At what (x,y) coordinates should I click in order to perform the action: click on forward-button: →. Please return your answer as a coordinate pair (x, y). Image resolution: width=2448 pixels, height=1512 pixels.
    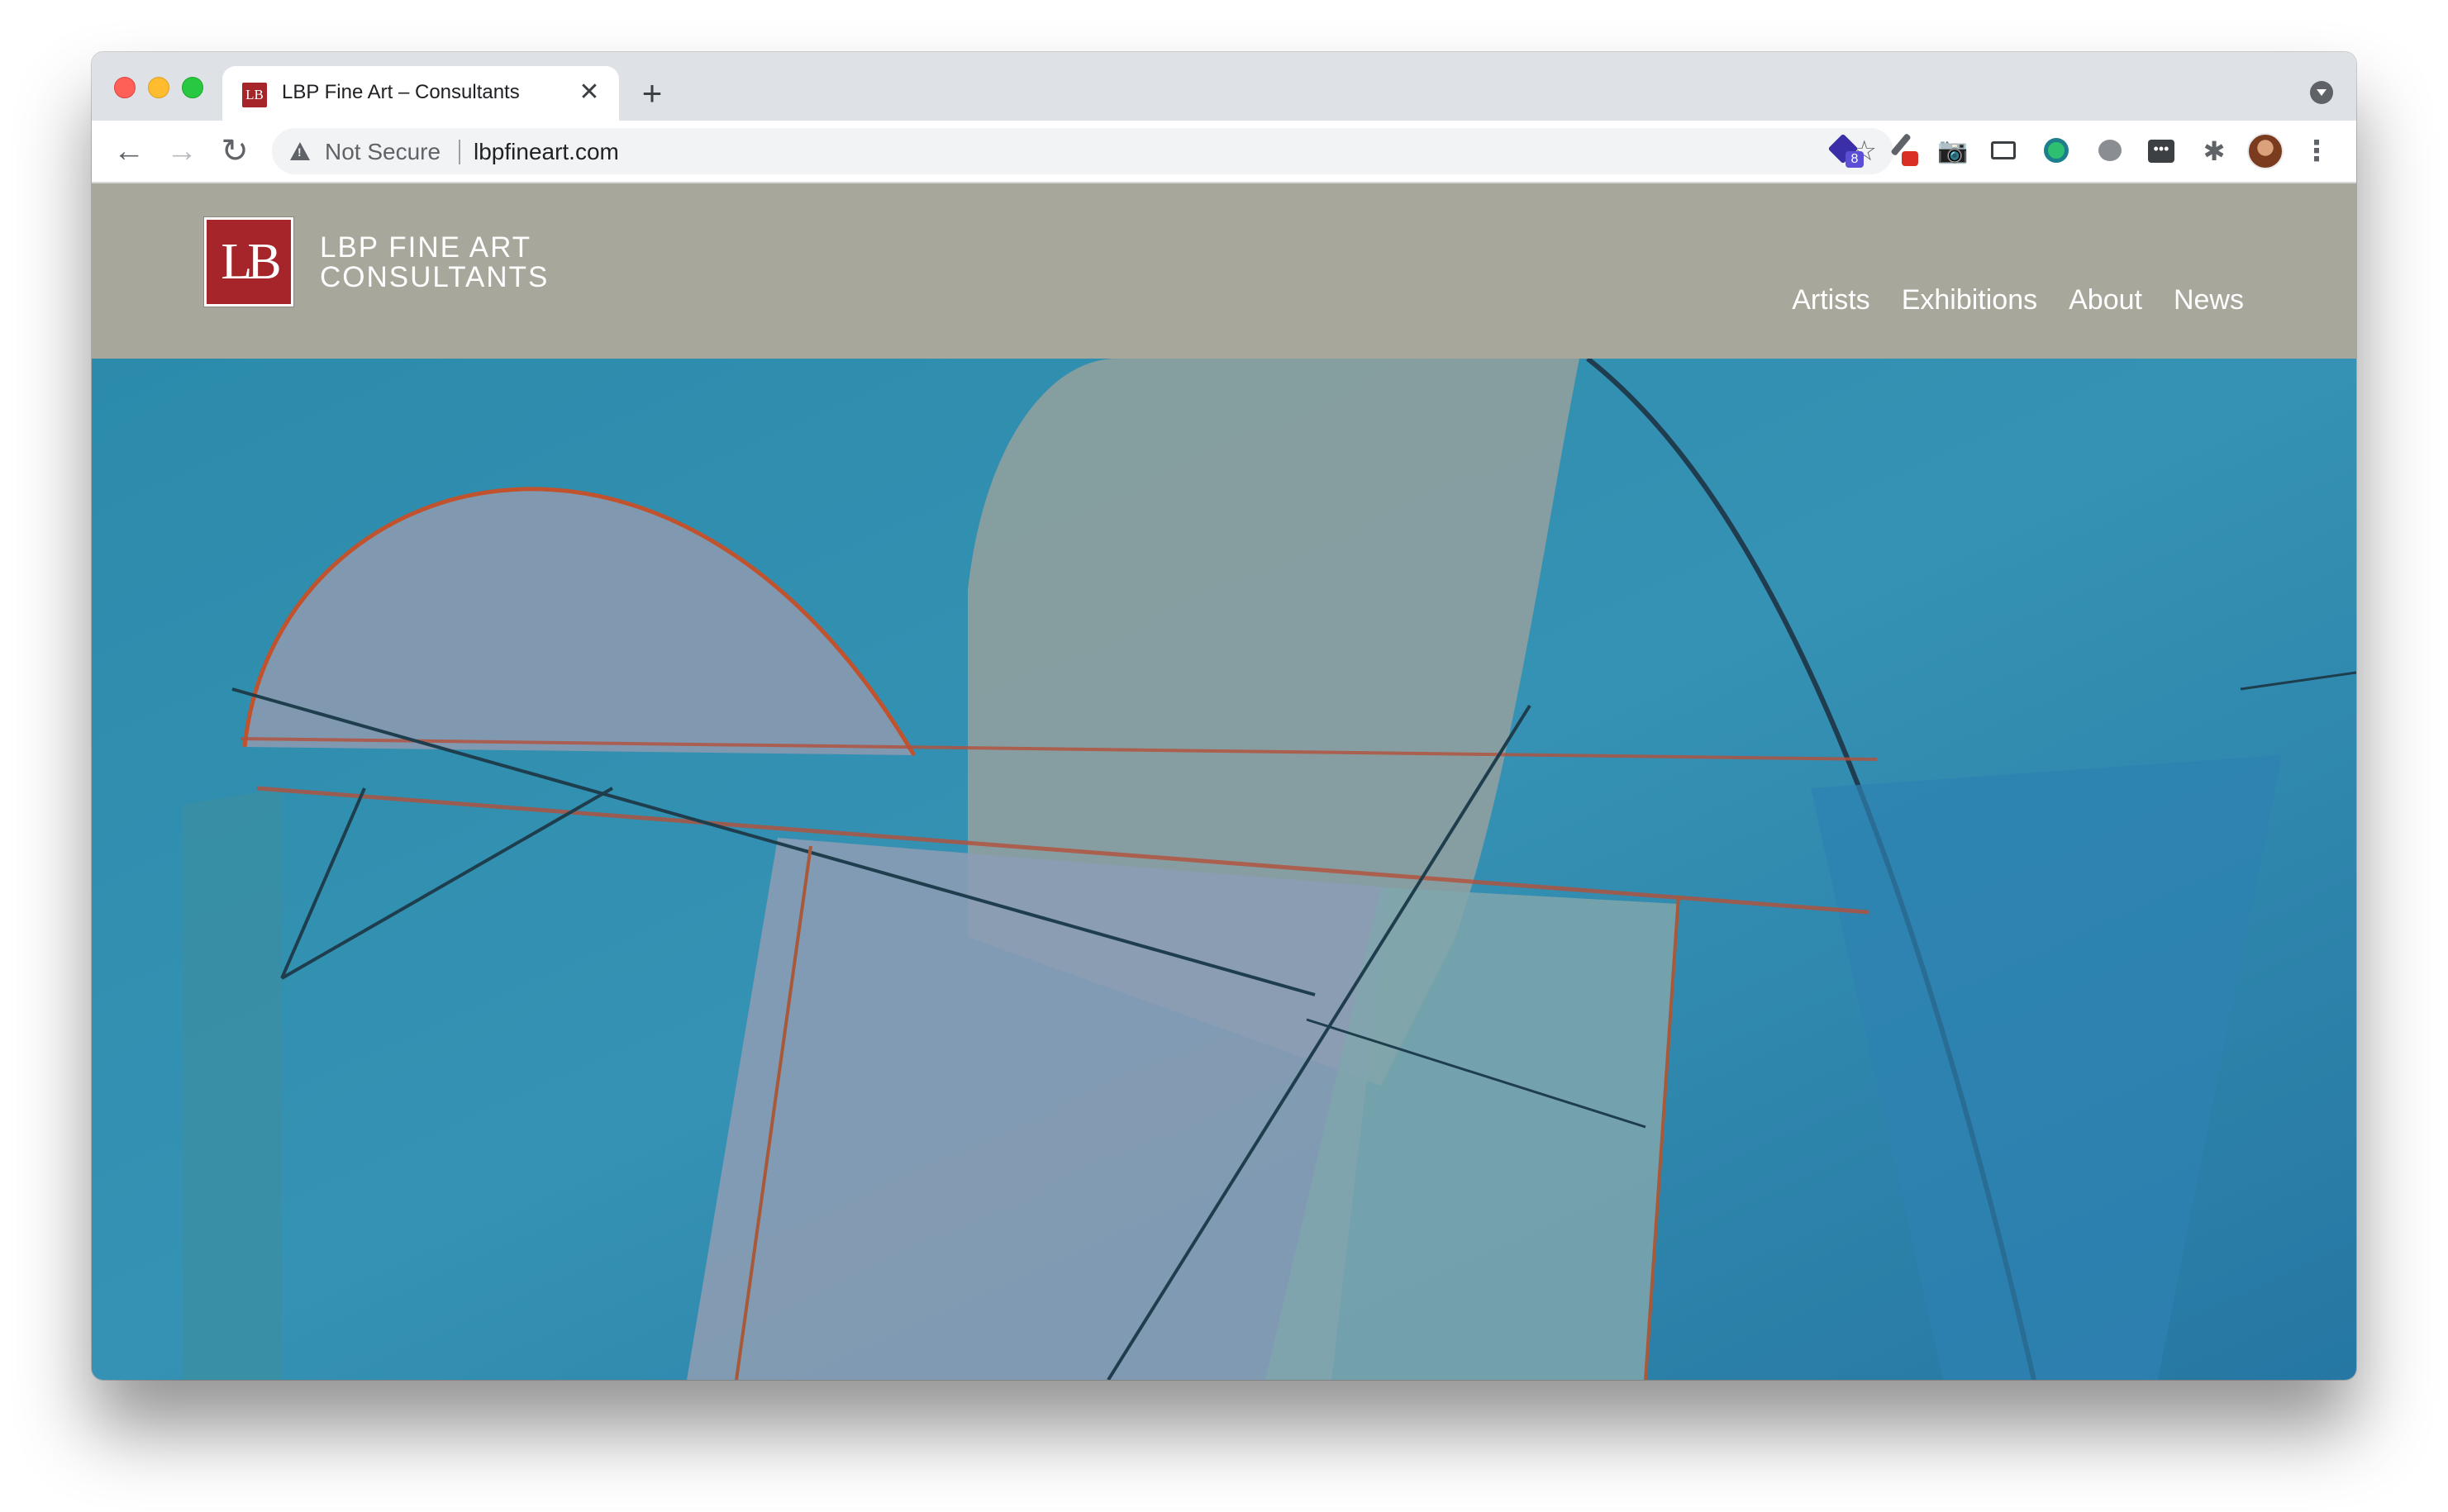
    Looking at the image, I should click on (181, 151).